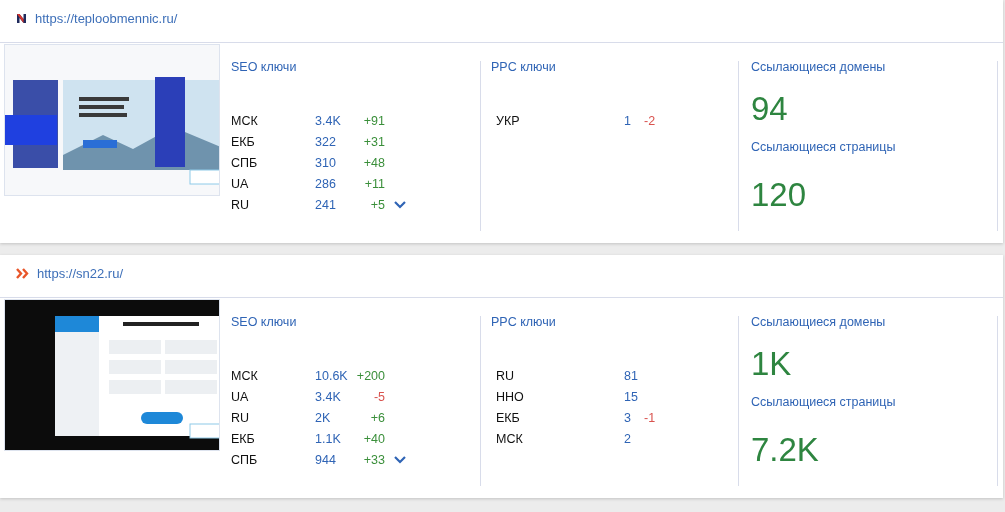  I want to click on metric-value: 7.2K, so click(785, 450).